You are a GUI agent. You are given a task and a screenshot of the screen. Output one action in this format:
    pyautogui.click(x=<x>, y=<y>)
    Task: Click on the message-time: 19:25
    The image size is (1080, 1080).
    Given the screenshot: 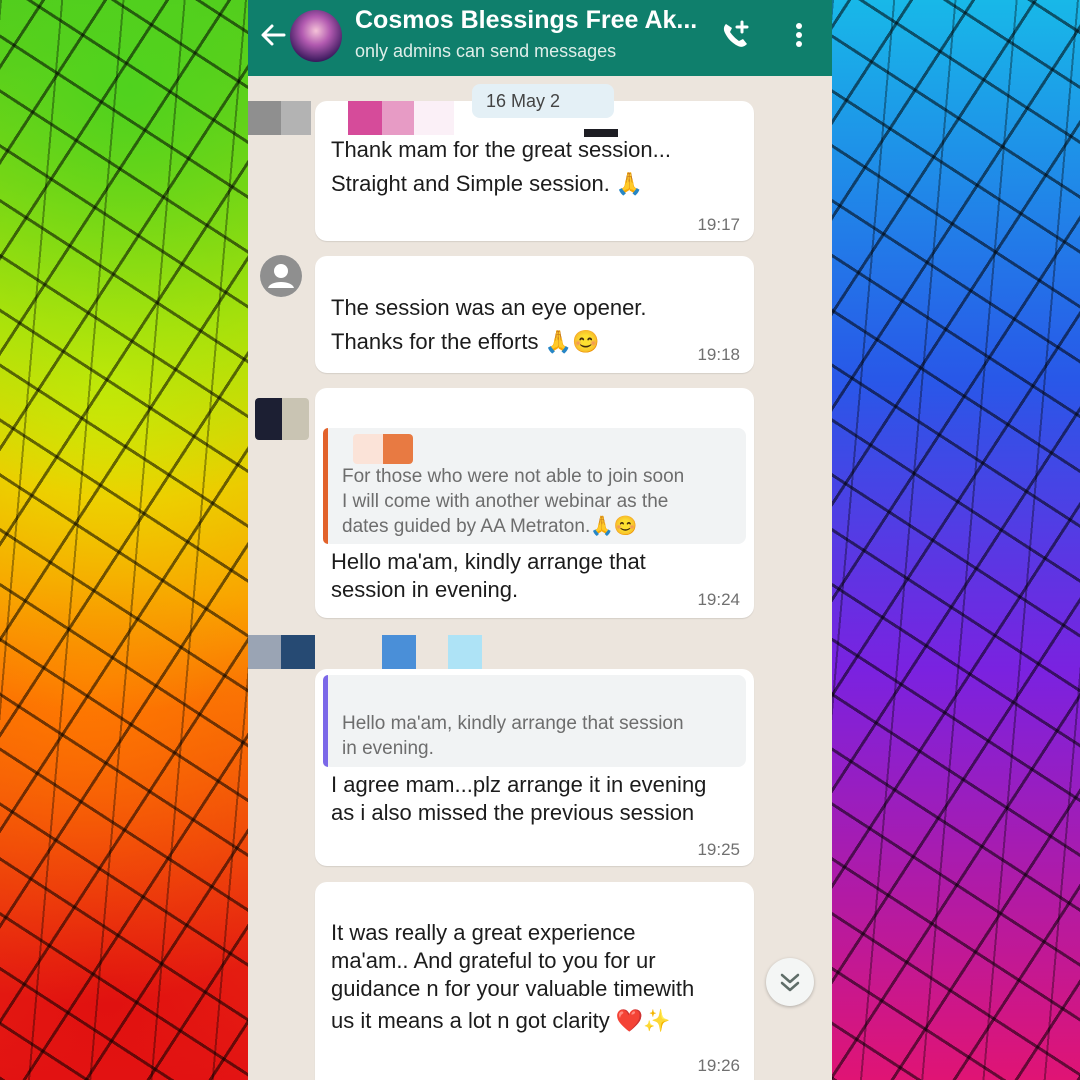 What is the action you would take?
    pyautogui.click(x=718, y=849)
    